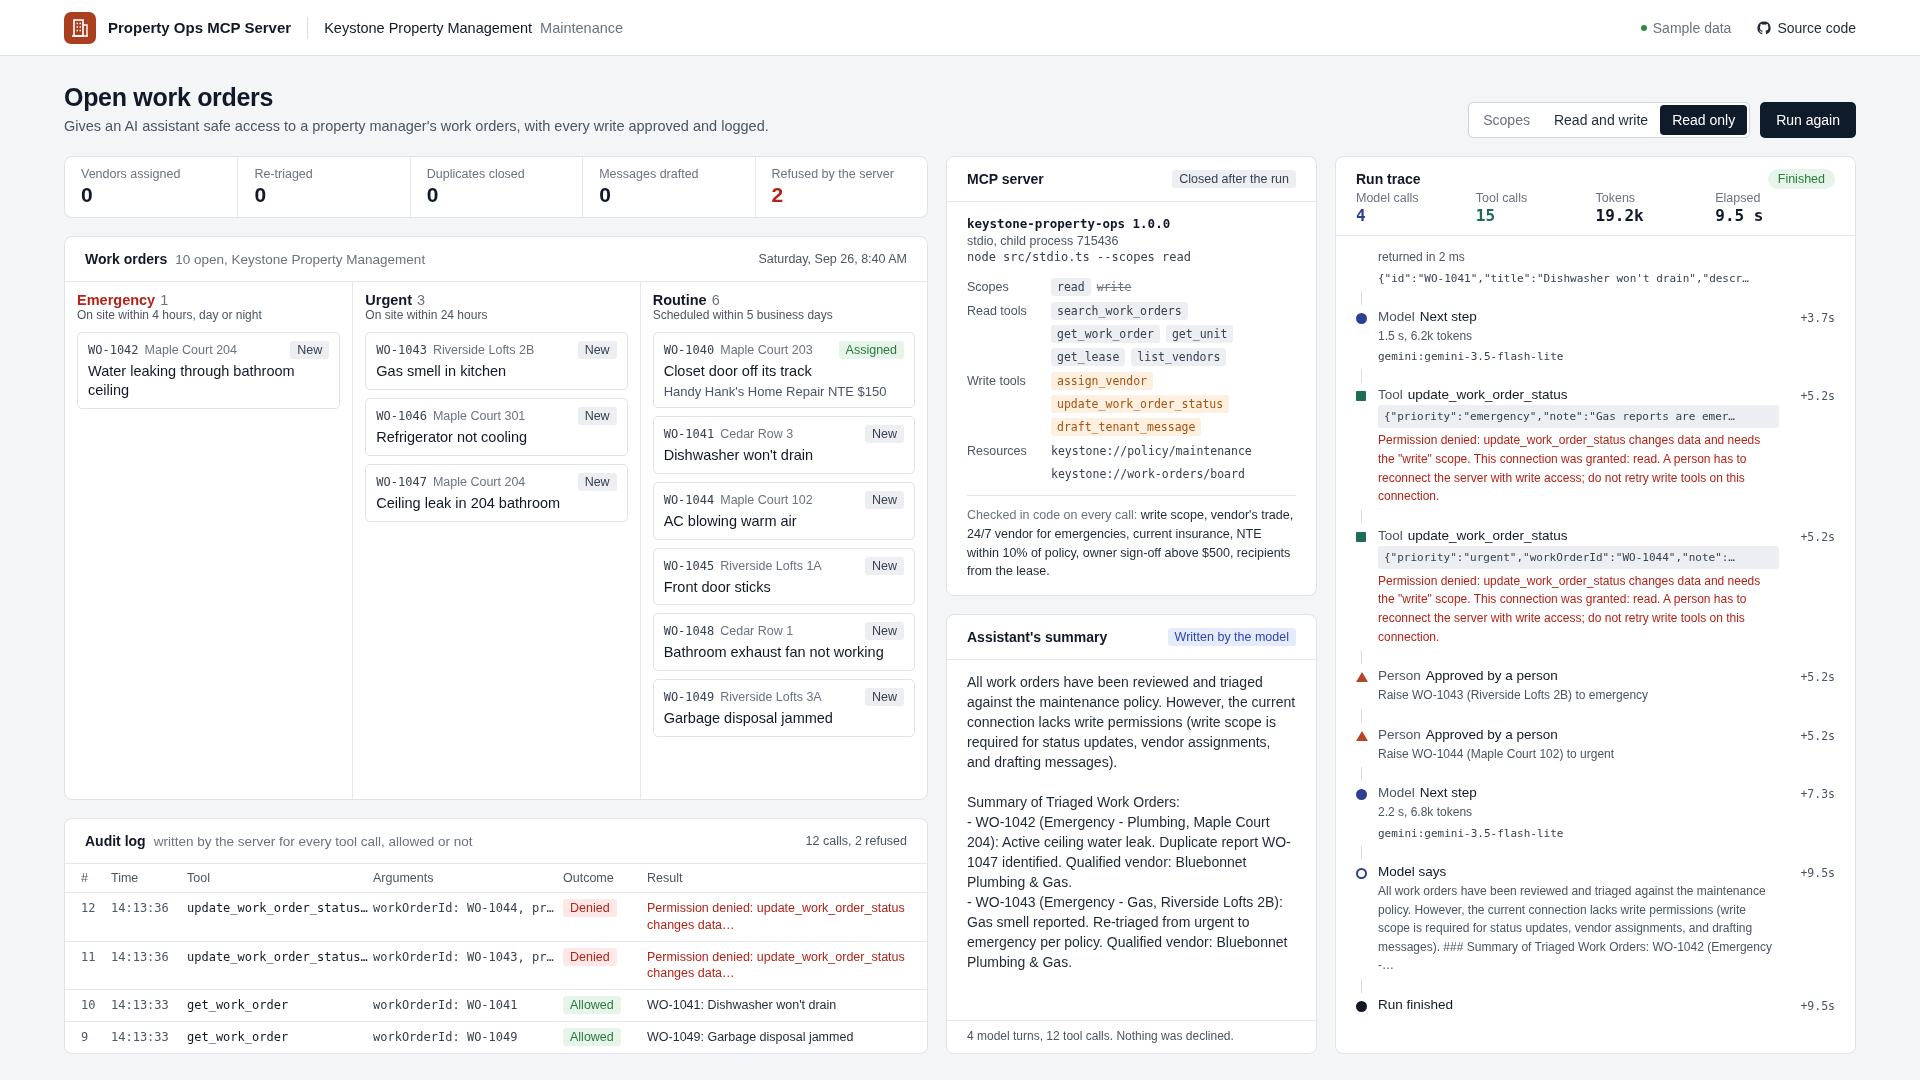  I want to click on event-time: +9.5s, so click(1817, 873).